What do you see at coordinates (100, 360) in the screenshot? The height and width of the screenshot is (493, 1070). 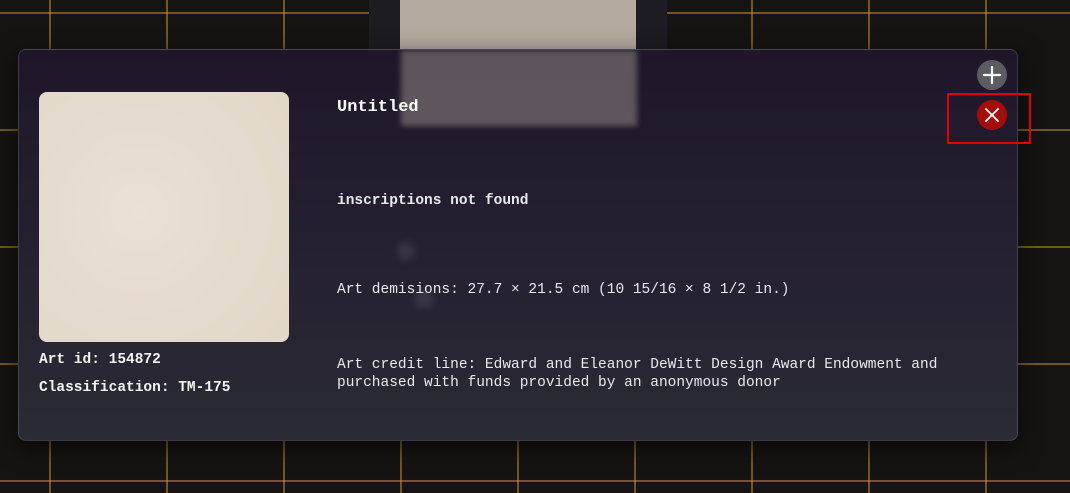 I see `art-id: Art id: 154872` at bounding box center [100, 360].